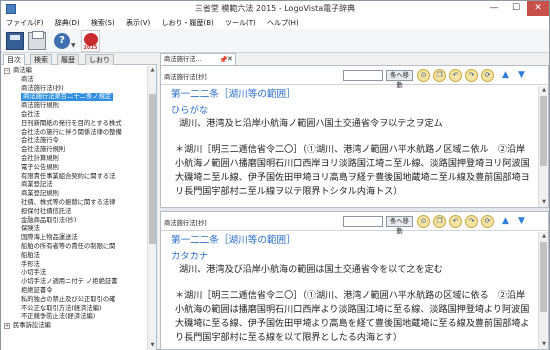 Image resolution: width=550 pixels, height=350 pixels. What do you see at coordinates (137, 22) in the screenshot?
I see `menu-view: 表示(V)` at bounding box center [137, 22].